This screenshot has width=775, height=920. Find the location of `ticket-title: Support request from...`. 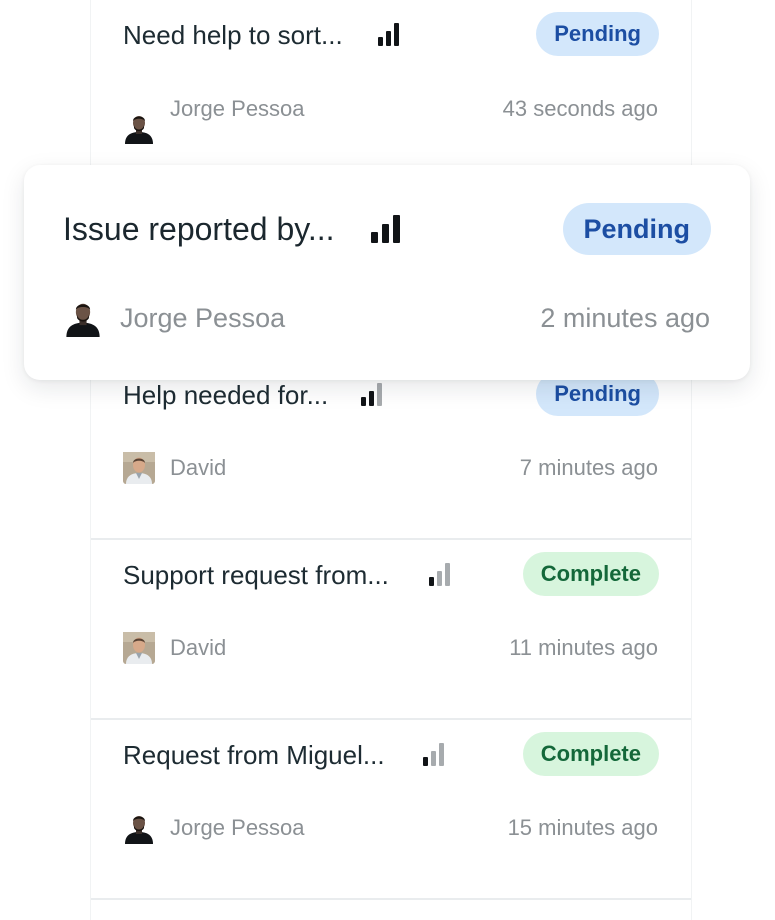

ticket-title: Support request from... is located at coordinates (256, 575).